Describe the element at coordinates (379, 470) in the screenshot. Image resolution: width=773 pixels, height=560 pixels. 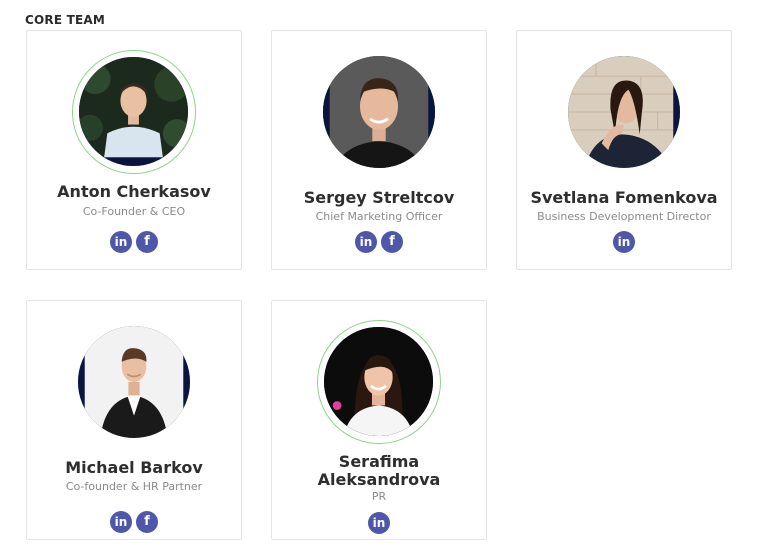
I see `member-name: Serafima Aleksandrova` at that location.